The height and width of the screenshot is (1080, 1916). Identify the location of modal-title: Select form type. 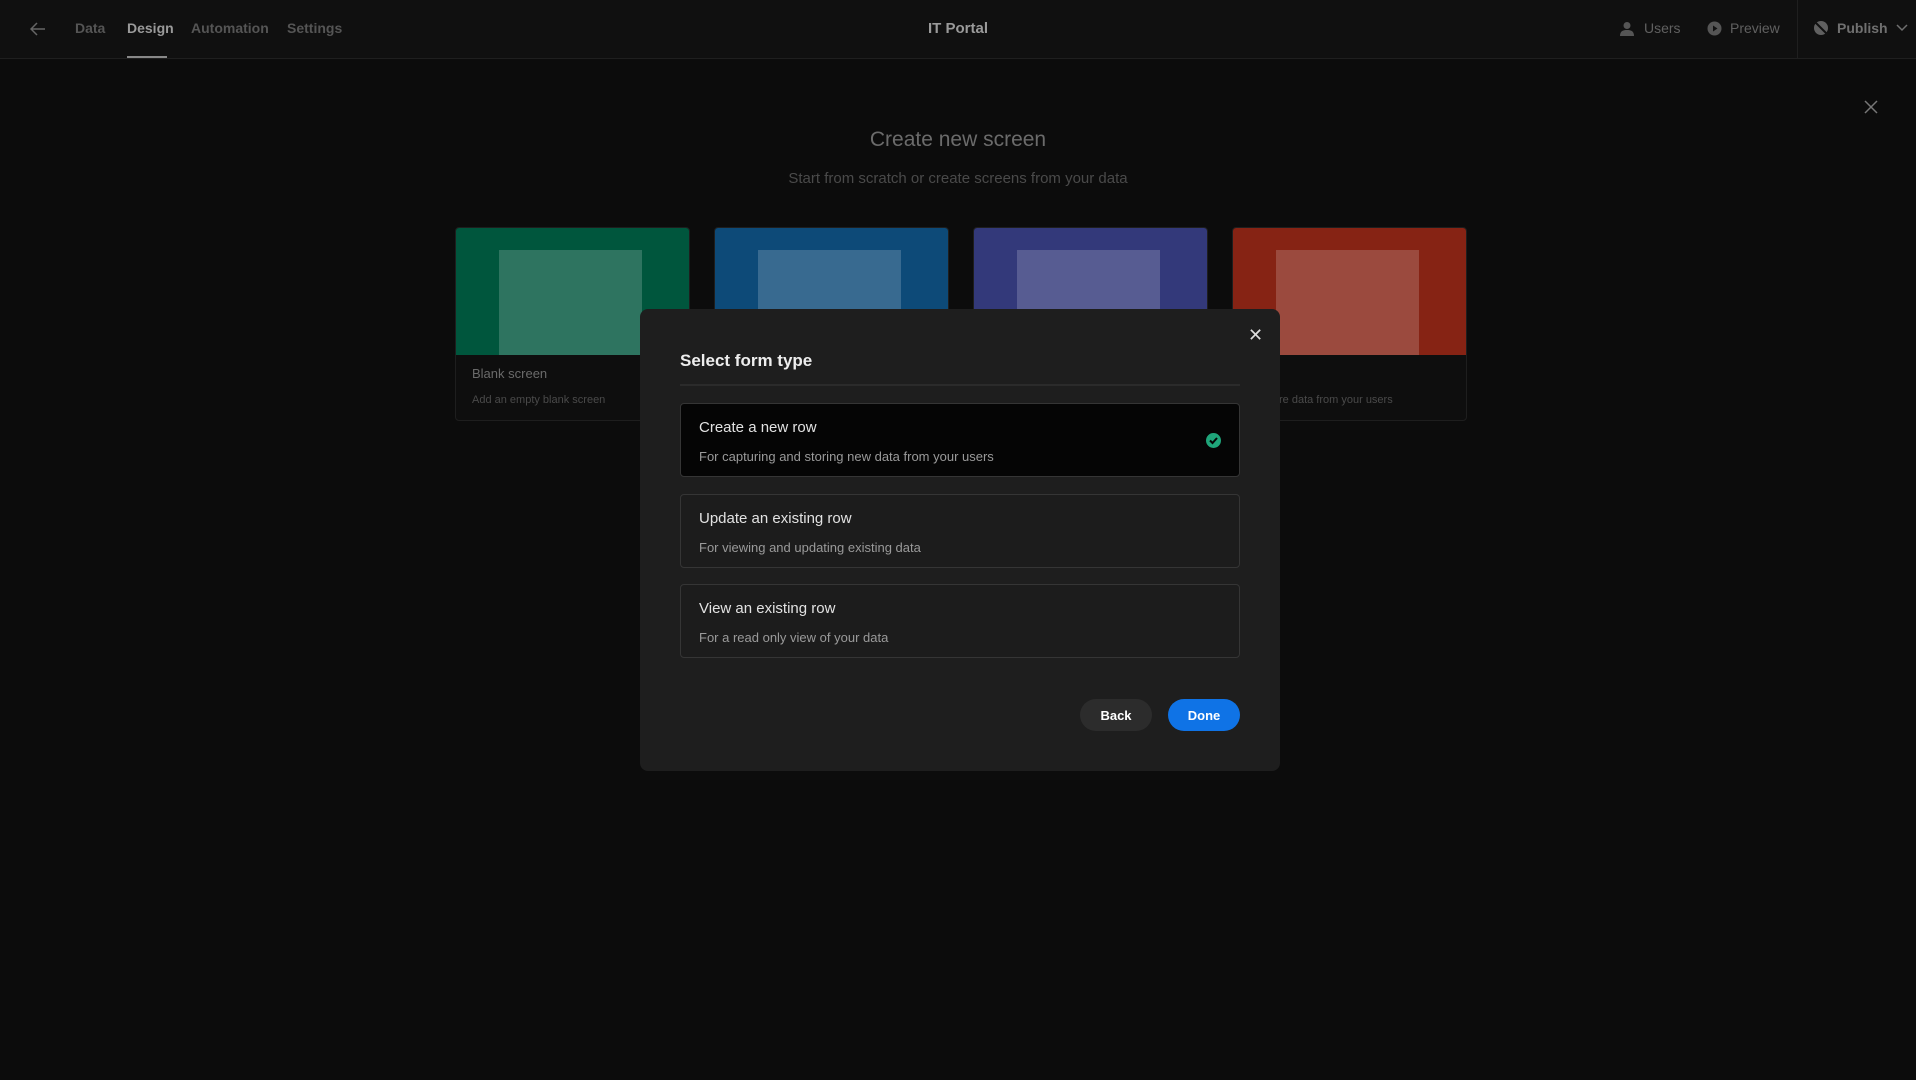
(746, 360).